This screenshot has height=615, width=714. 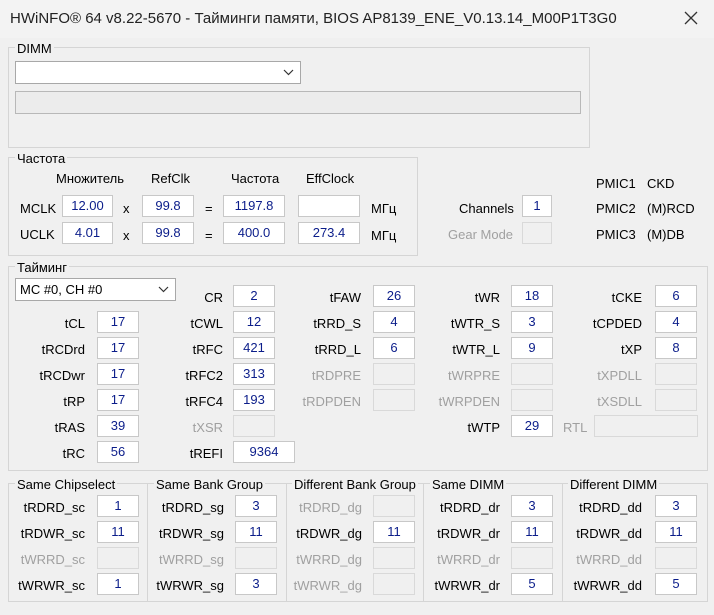 I want to click on twrwr-dd-label: tWRWR_dd, so click(x=607, y=585).